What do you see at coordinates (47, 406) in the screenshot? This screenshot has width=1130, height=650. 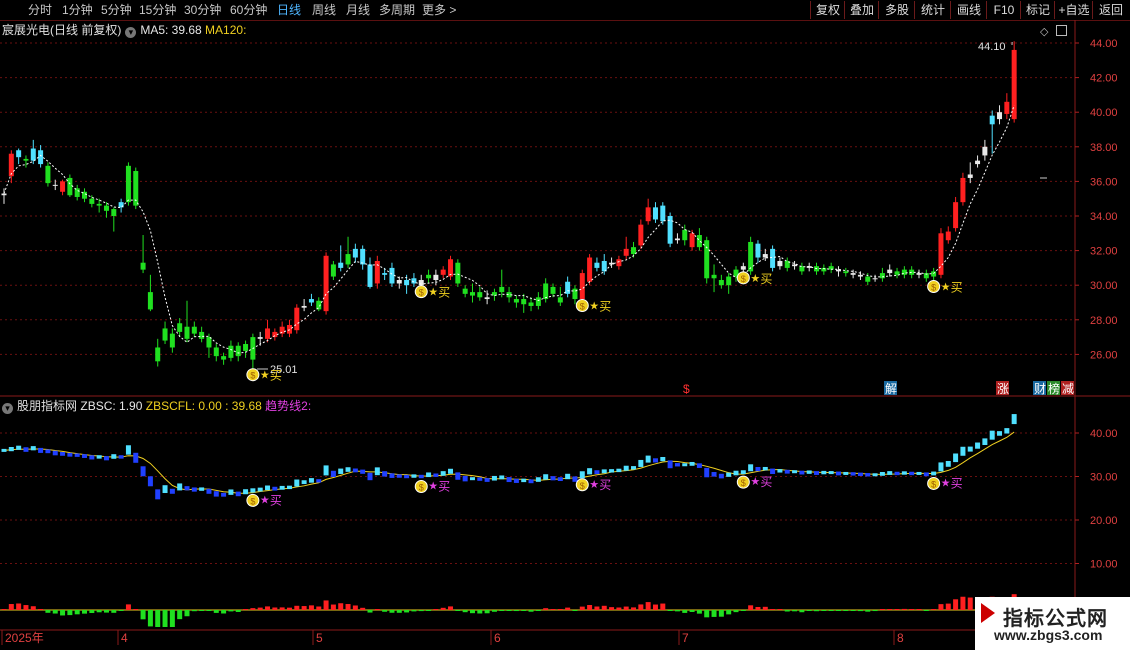 I see `indicator-name: 股朋指标网` at bounding box center [47, 406].